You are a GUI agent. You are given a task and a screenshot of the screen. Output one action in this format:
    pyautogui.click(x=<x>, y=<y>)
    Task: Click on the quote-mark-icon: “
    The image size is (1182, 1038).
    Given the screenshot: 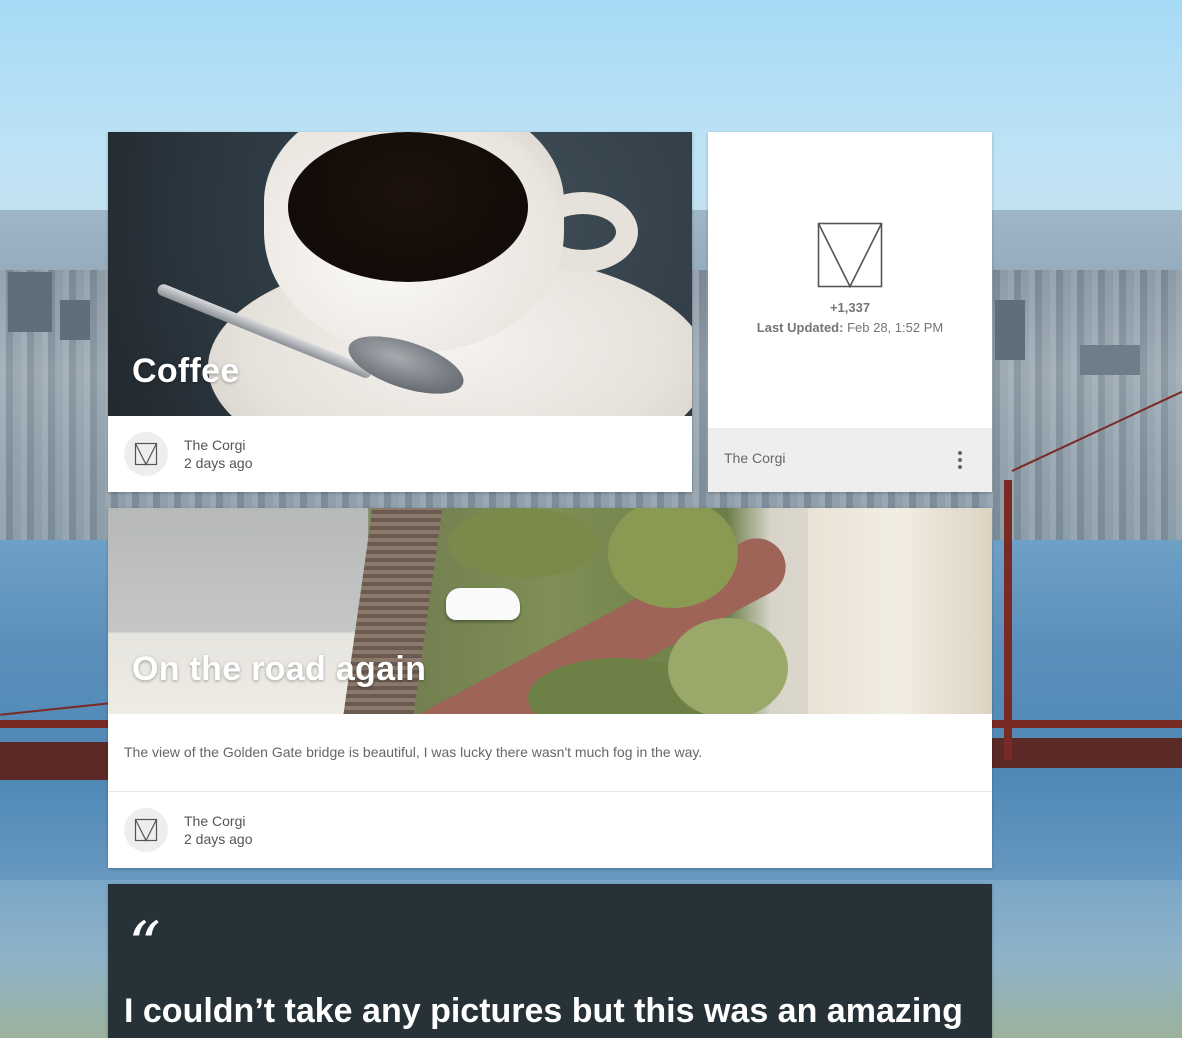 What is the action you would take?
    pyautogui.click(x=144, y=946)
    